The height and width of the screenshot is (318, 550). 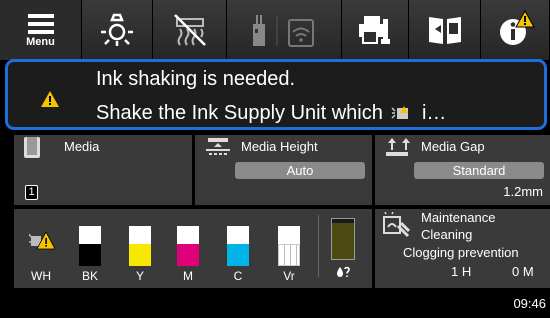 I want to click on ink-label-wh: WH, so click(x=41, y=276).